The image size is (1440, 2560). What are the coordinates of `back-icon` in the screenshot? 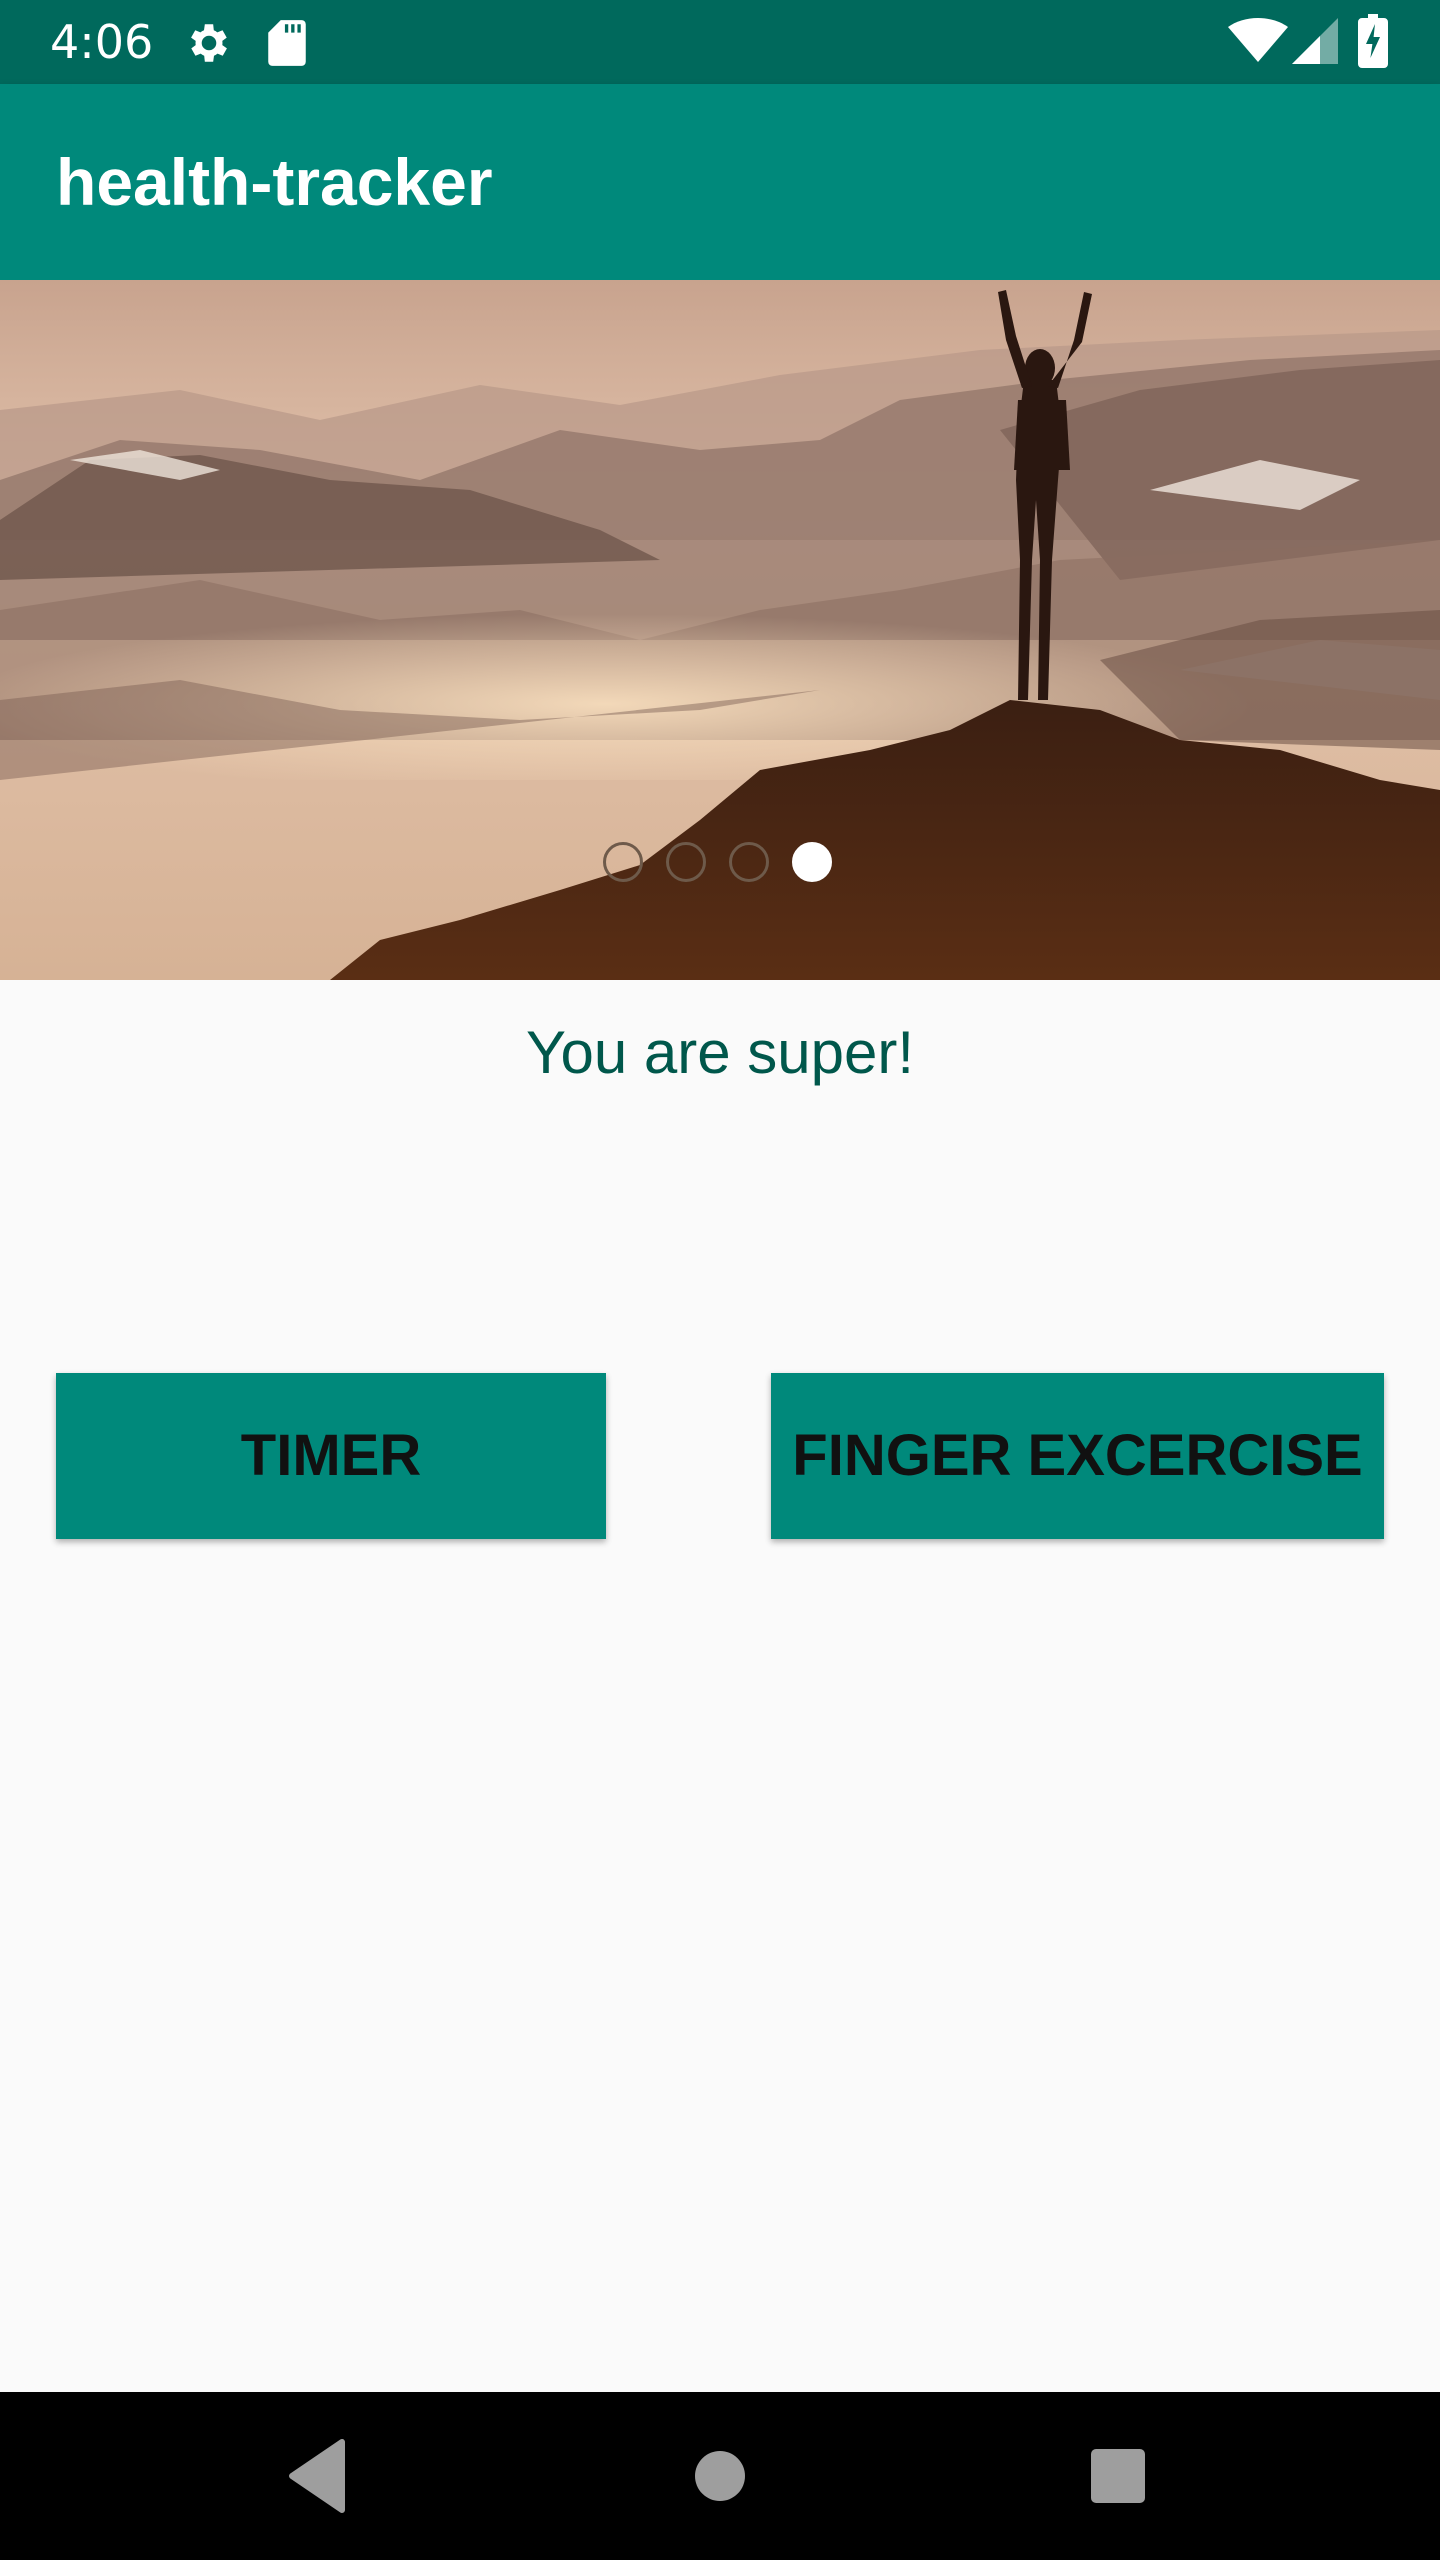 It's located at (320, 2476).